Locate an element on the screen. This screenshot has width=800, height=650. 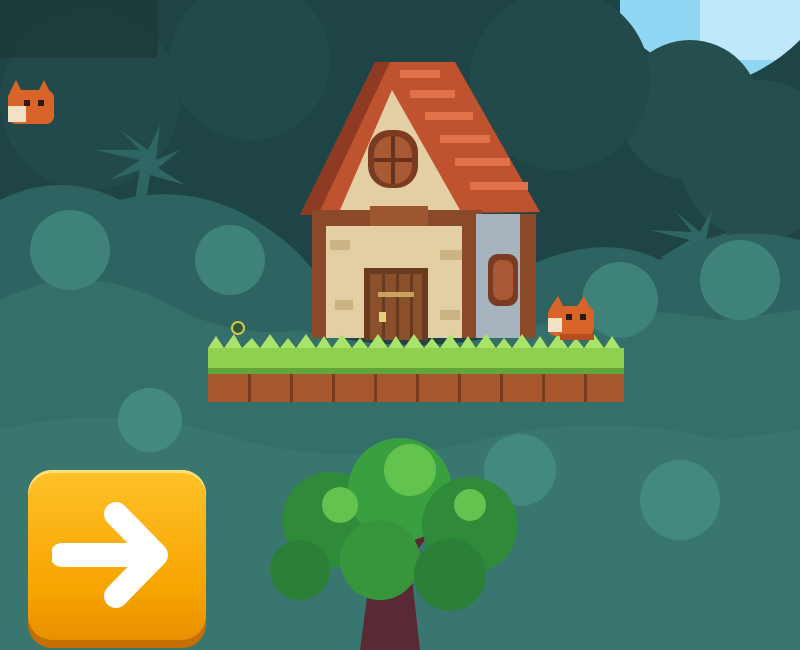
gem-pickup is located at coordinates (238, 328).